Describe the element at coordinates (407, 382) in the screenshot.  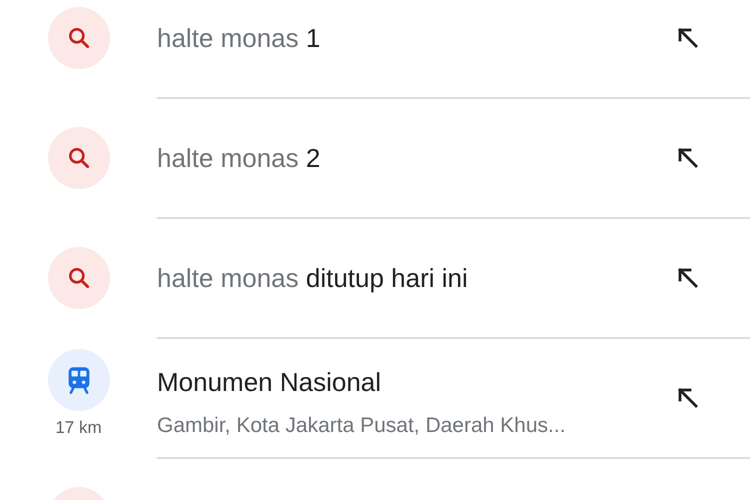
I see `place-name: Monumen Nasional` at that location.